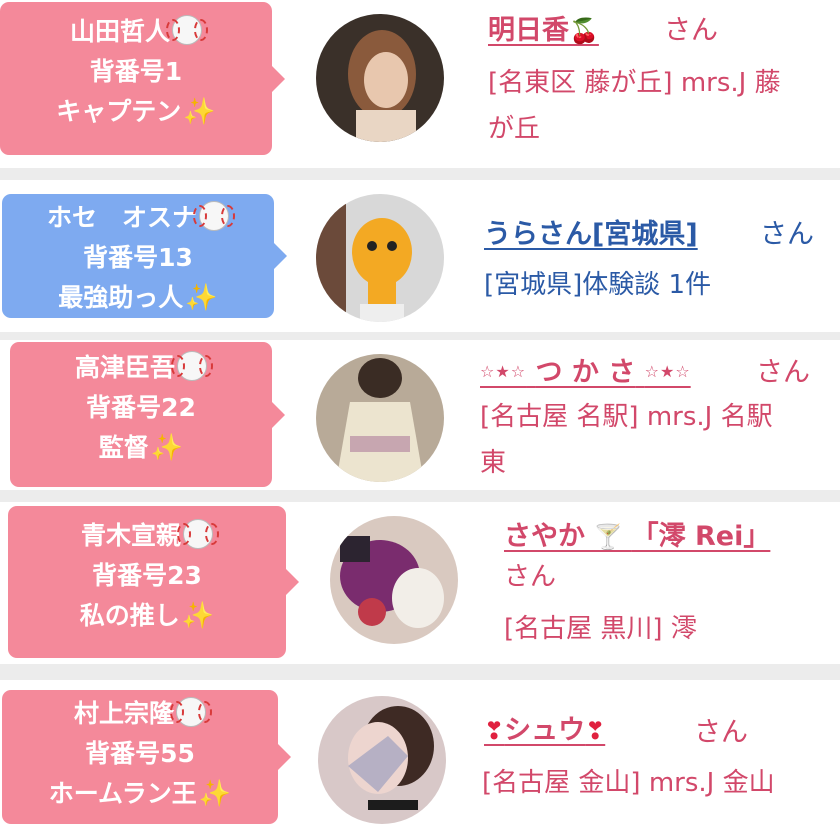  I want to click on cocktail-icon: 🍸, so click(608, 537).